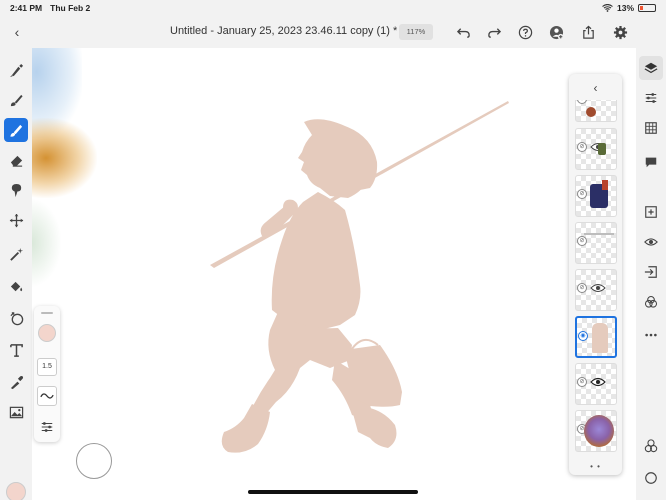  I want to click on layers-button, so click(651, 68).